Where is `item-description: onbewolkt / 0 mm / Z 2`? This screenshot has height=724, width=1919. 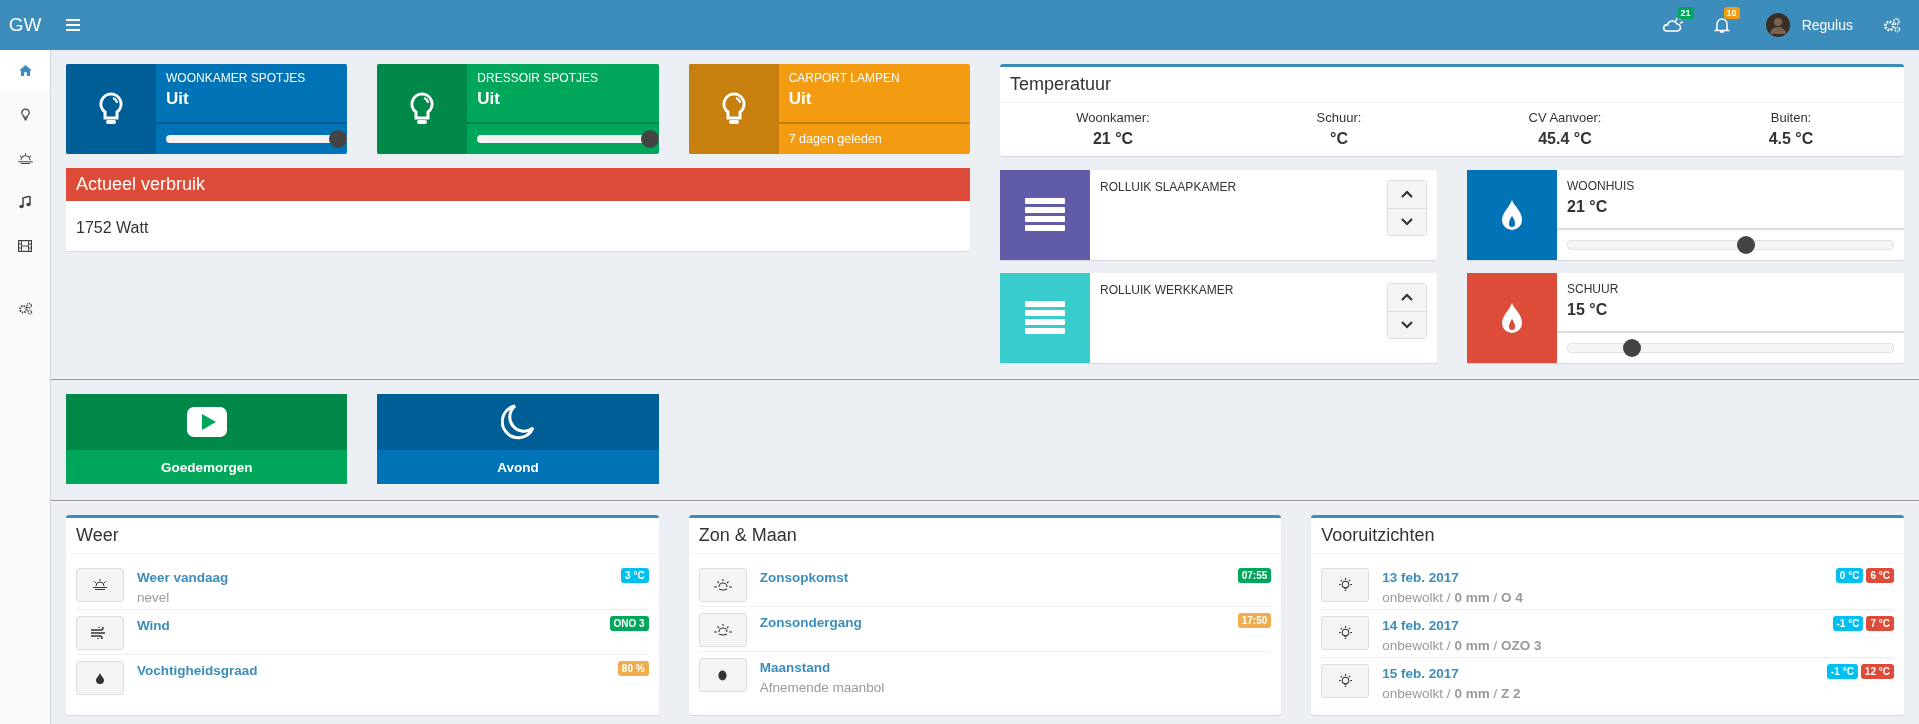 item-description: onbewolkt / 0 mm / Z 2 is located at coordinates (1452, 693).